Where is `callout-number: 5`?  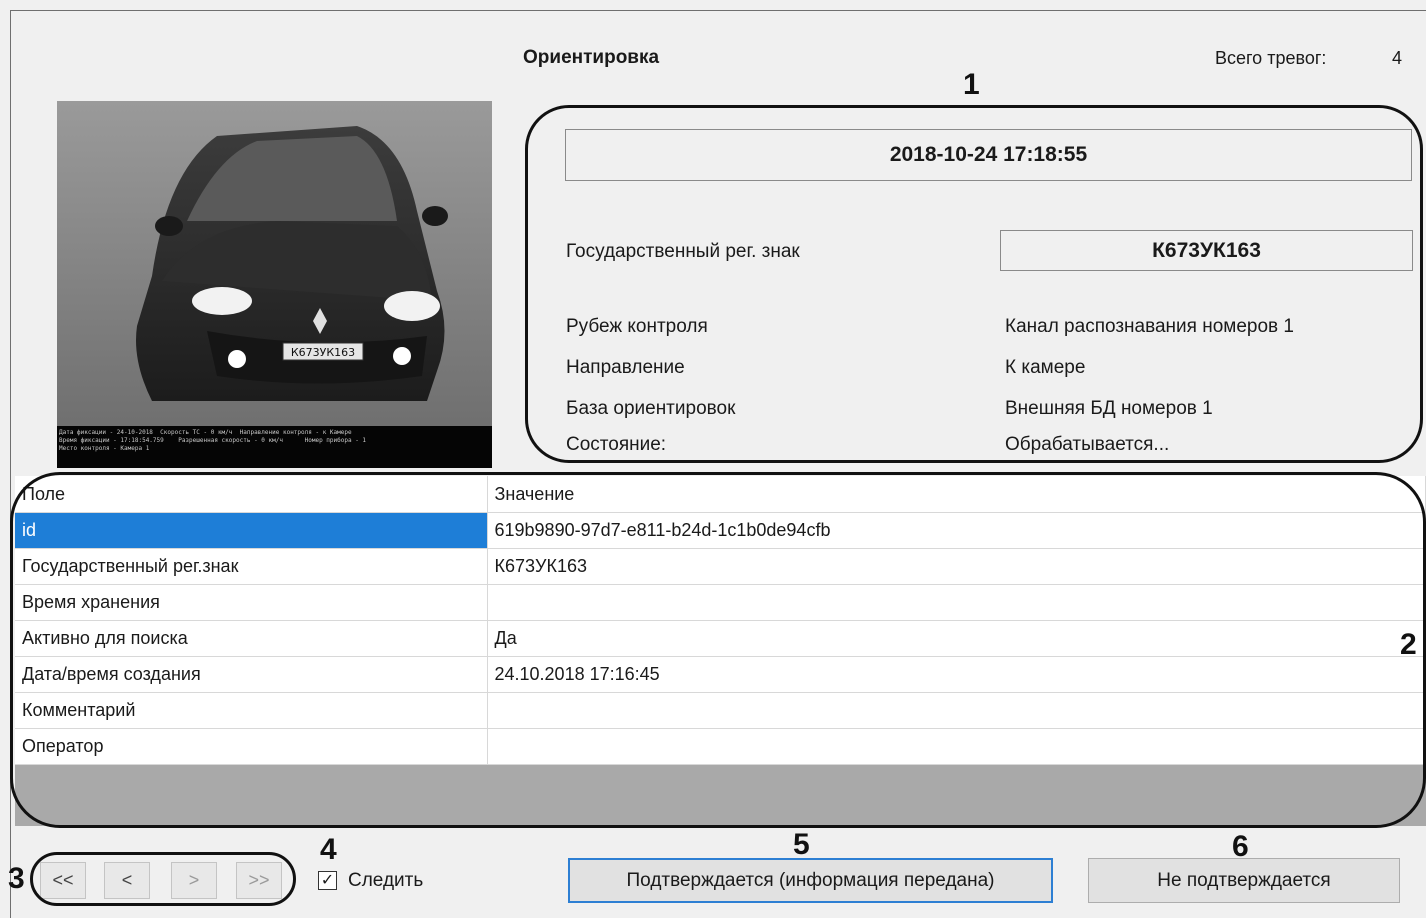
callout-number: 5 is located at coordinates (801, 844).